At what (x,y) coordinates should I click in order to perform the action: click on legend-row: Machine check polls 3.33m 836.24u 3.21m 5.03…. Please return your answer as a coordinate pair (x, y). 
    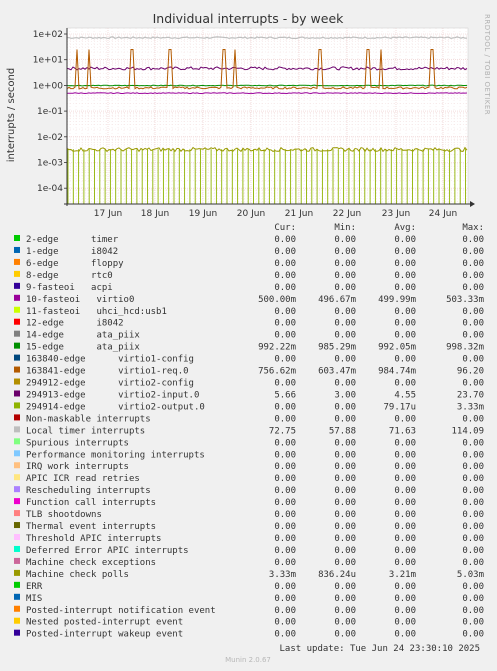
    Looking at the image, I should click on (249, 574).